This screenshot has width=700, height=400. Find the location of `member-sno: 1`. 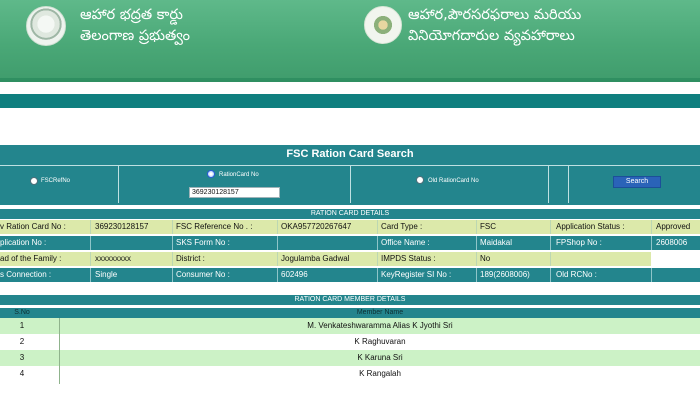

member-sno: 1 is located at coordinates (22, 325).